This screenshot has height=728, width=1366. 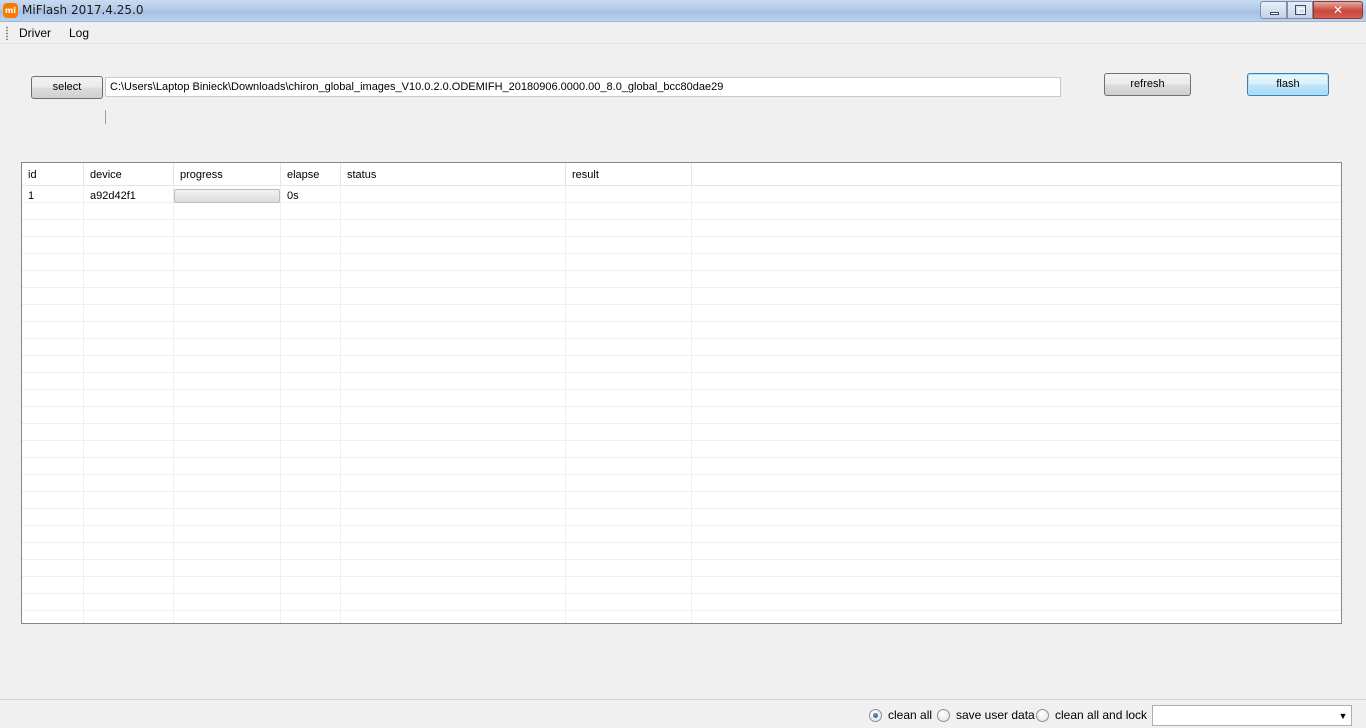 What do you see at coordinates (79, 33) in the screenshot?
I see `menu-log: Log` at bounding box center [79, 33].